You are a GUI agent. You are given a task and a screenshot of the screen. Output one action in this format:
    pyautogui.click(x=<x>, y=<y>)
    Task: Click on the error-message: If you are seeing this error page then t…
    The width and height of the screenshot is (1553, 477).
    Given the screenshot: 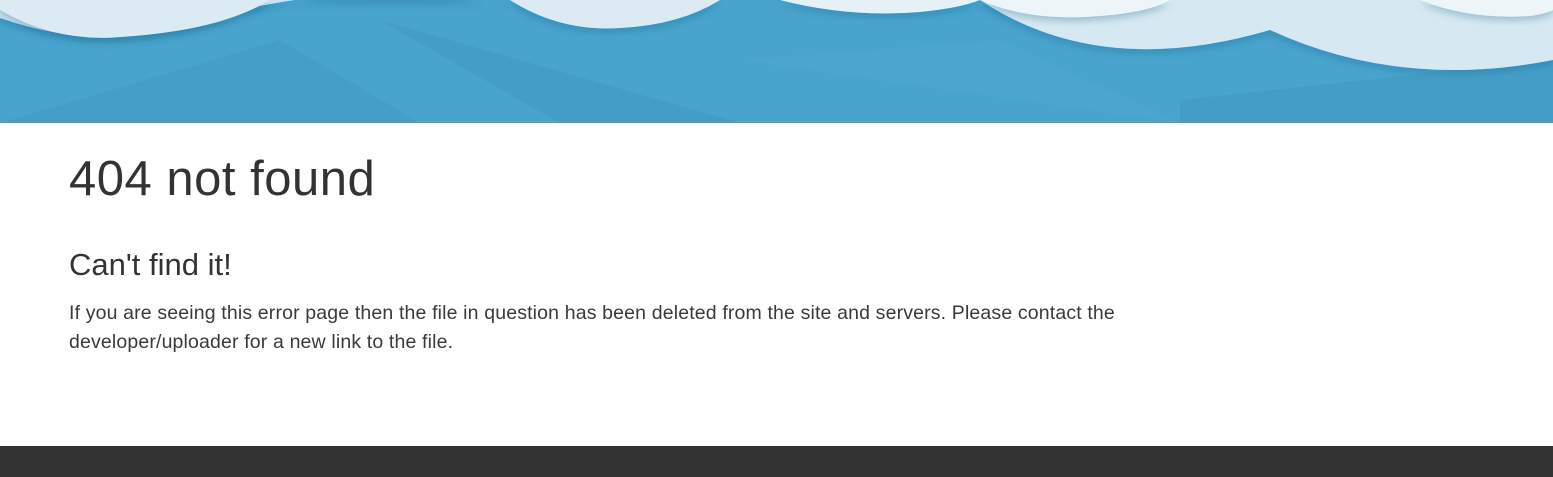 What is the action you would take?
    pyautogui.click(x=592, y=327)
    